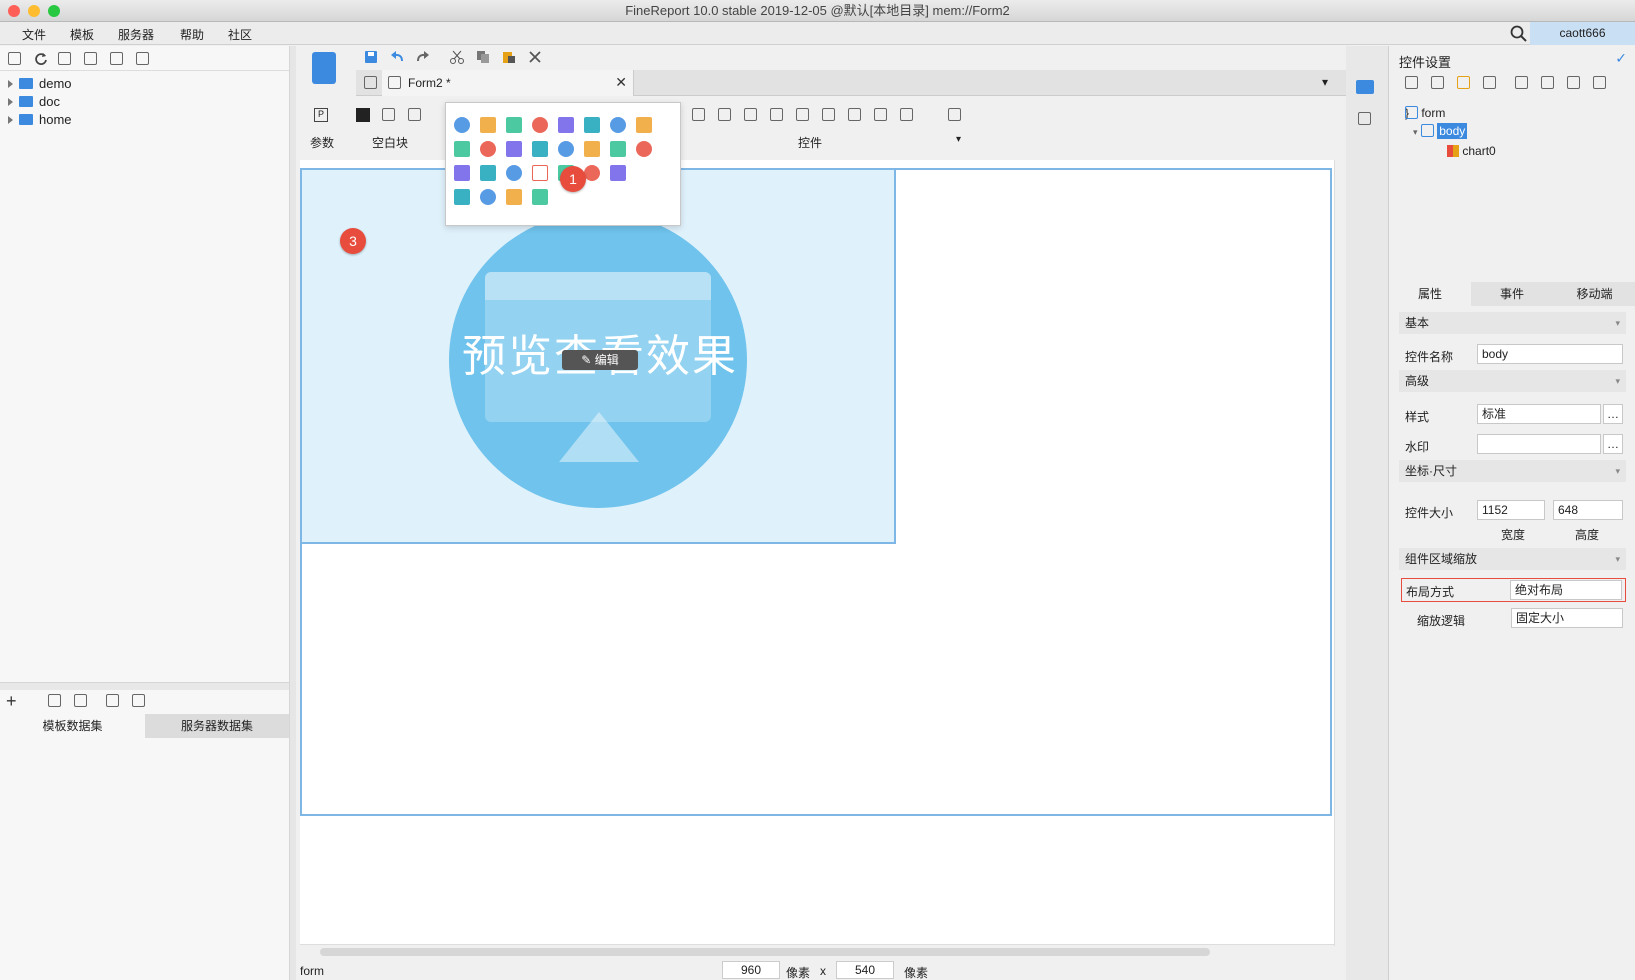 This screenshot has width=1635, height=980. Describe the element at coordinates (363, 115) in the screenshot. I see `blank-block-icon` at that location.